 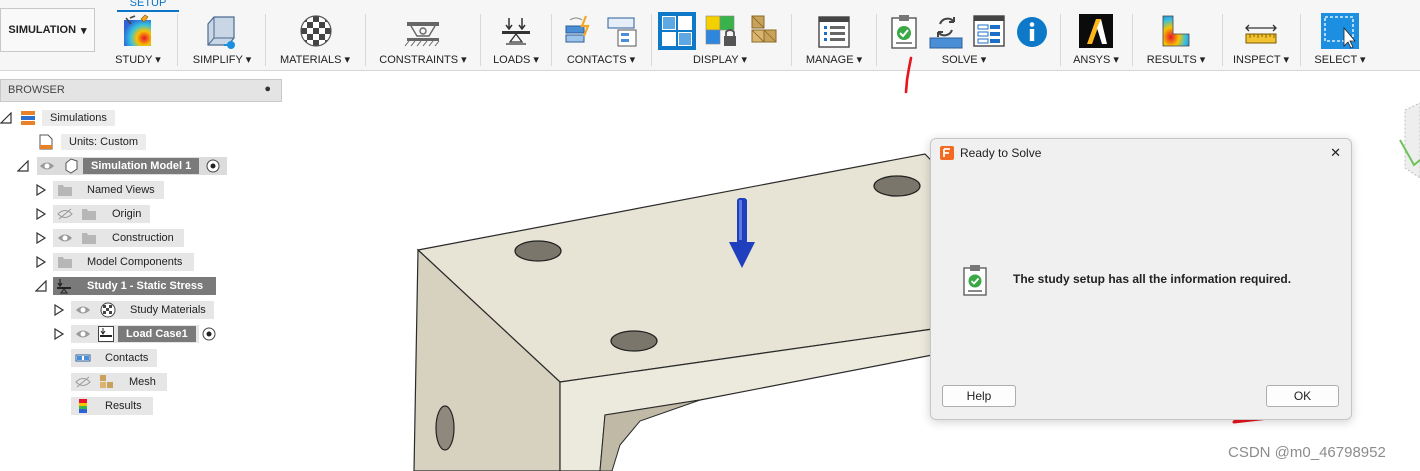 I want to click on document-icon, so click(x=46, y=142).